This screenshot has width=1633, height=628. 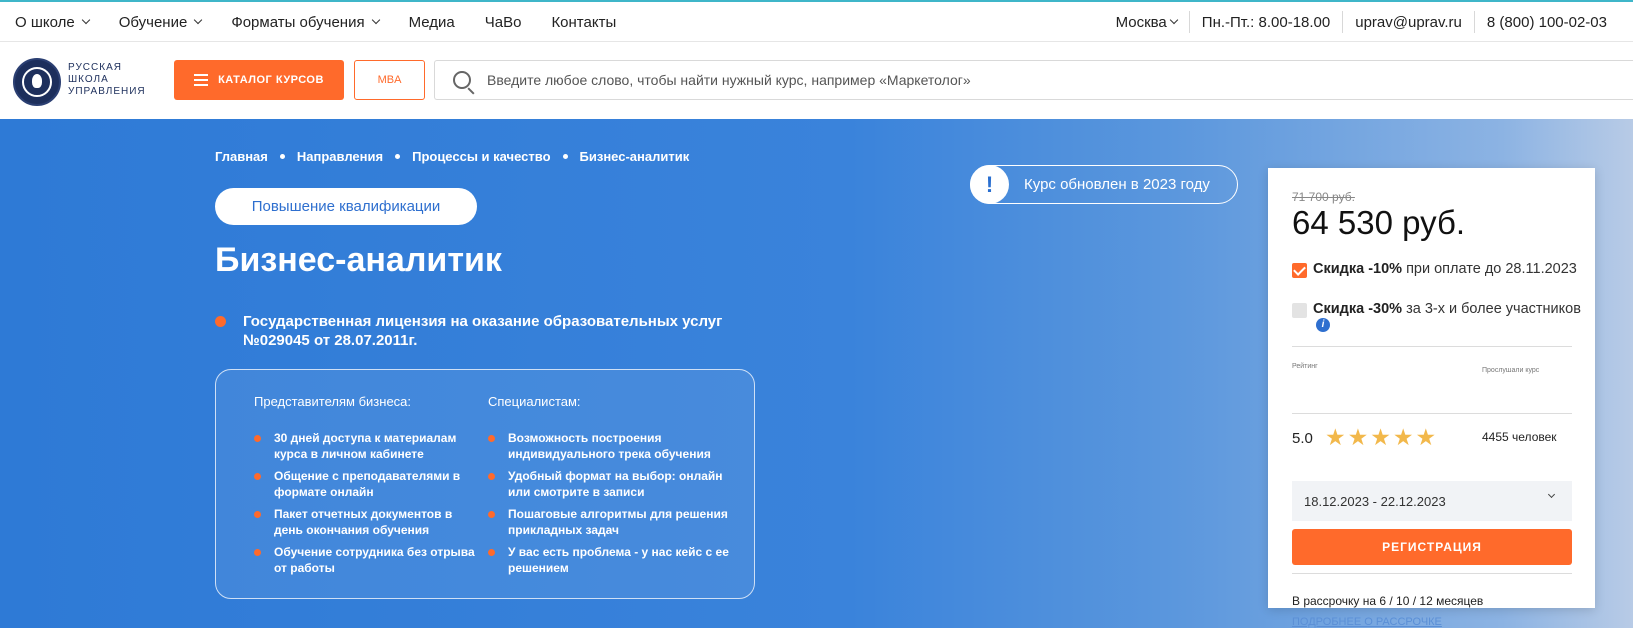 I want to click on listeners-label: Прослушали курс, so click(x=1511, y=370).